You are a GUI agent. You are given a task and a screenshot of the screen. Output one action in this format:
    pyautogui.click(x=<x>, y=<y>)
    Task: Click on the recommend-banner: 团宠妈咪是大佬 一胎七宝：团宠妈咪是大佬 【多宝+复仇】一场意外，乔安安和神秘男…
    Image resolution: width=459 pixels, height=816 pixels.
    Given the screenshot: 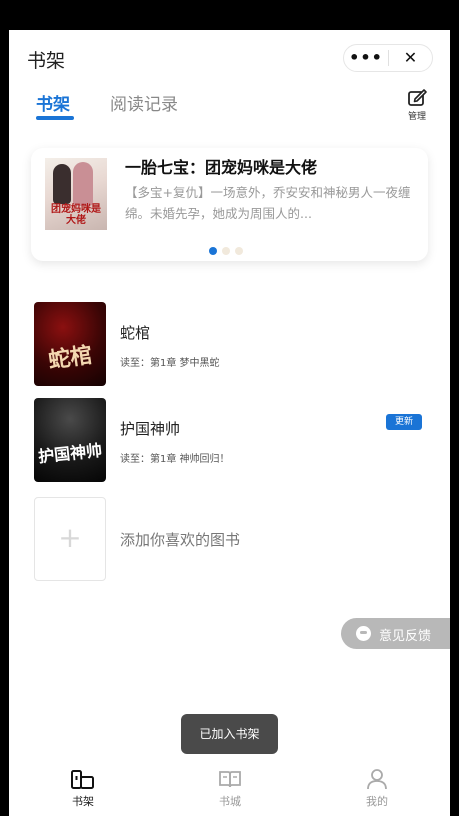 What is the action you would take?
    pyautogui.click(x=229, y=204)
    